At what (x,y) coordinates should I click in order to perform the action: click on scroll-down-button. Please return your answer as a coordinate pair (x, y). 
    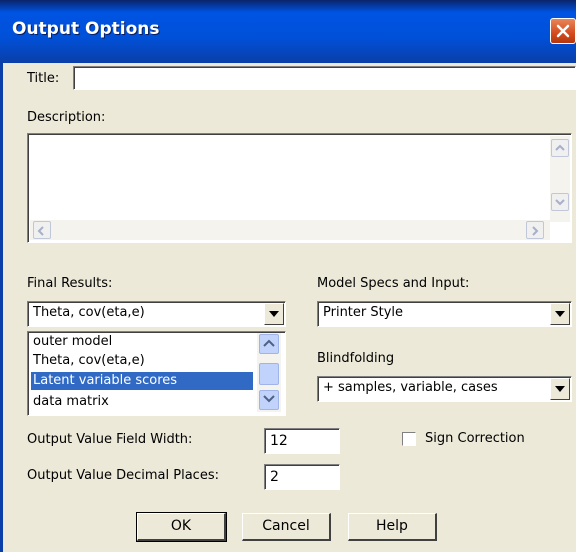
    Looking at the image, I should click on (560, 202).